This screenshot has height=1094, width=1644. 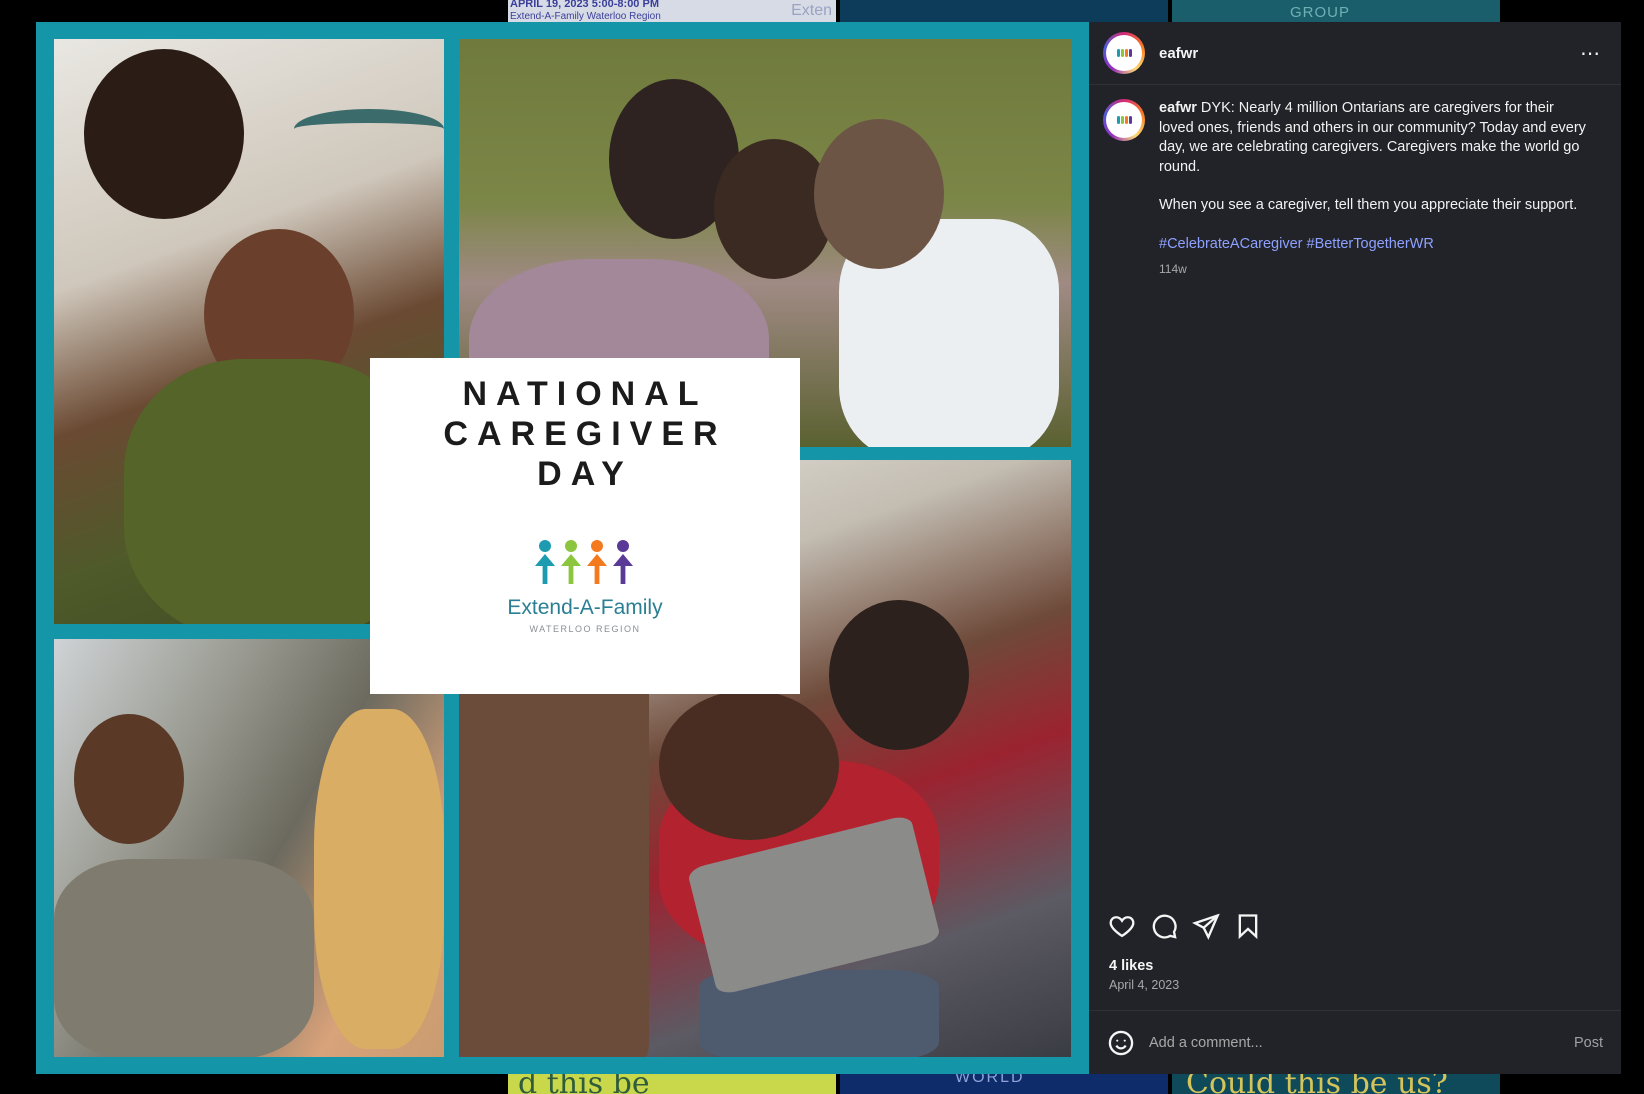 I want to click on caption-age: 114w, so click(x=1173, y=269).